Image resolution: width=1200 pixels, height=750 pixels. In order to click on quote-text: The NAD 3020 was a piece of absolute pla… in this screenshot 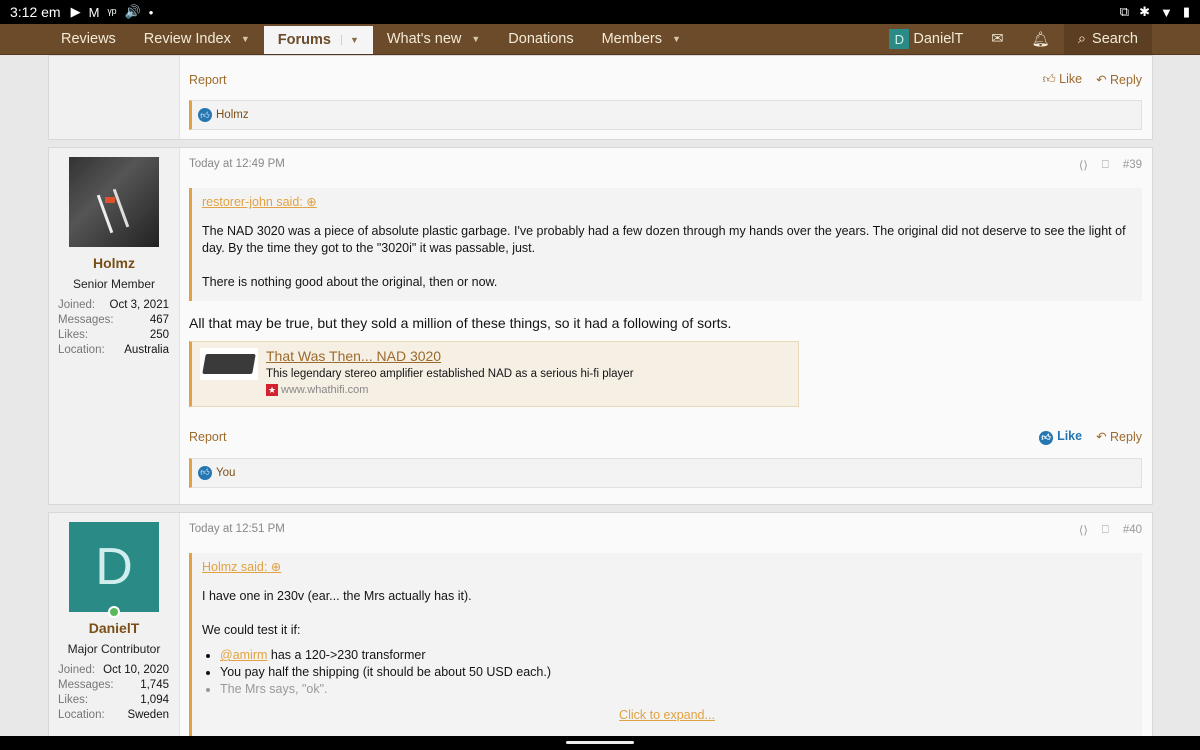, I will do `click(664, 239)`.